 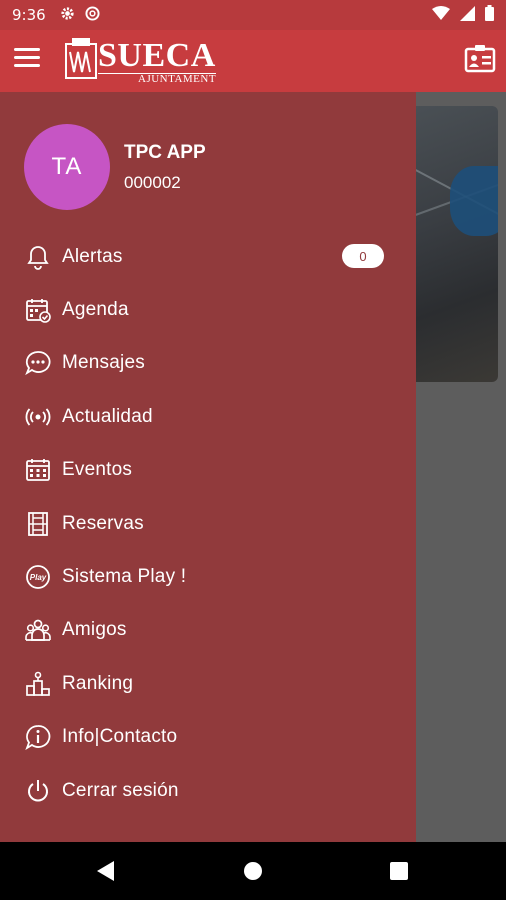 What do you see at coordinates (38, 630) in the screenshot?
I see `people-icon` at bounding box center [38, 630].